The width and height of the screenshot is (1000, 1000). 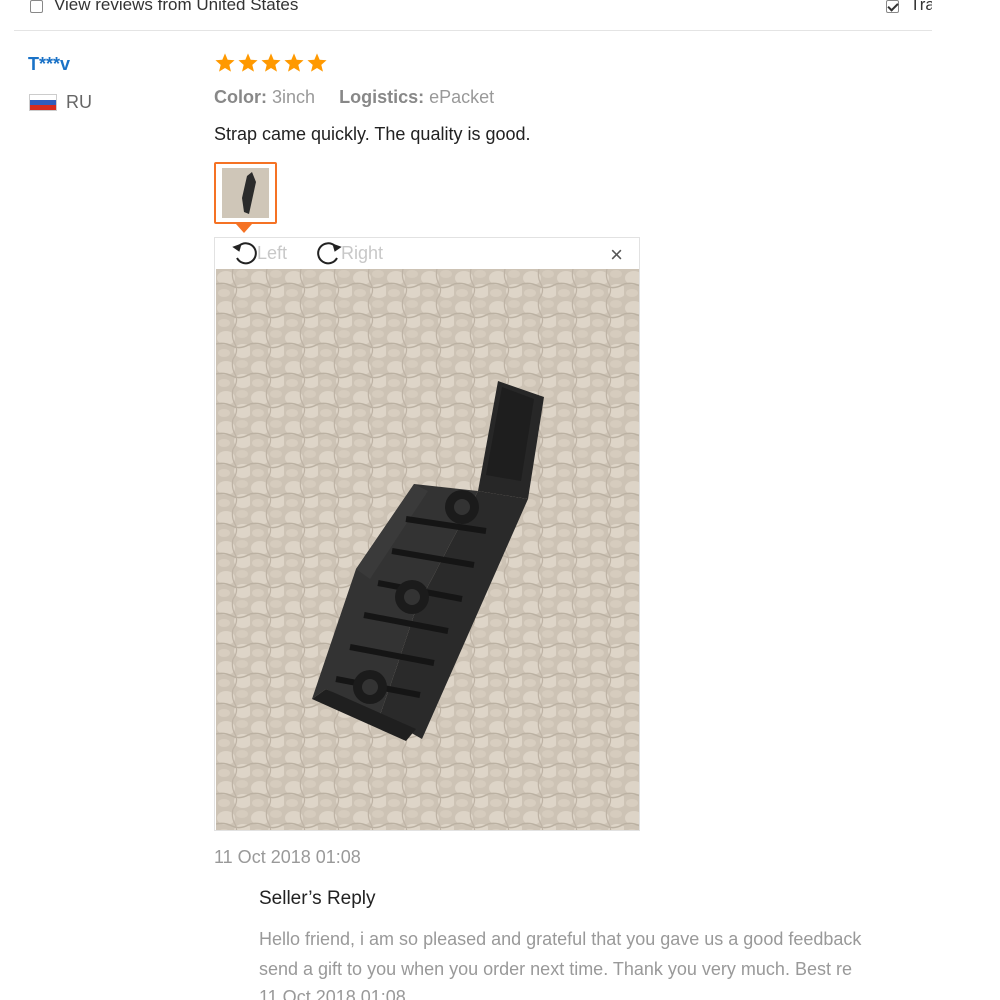 What do you see at coordinates (240, 97) in the screenshot?
I see `color-key: Color:` at bounding box center [240, 97].